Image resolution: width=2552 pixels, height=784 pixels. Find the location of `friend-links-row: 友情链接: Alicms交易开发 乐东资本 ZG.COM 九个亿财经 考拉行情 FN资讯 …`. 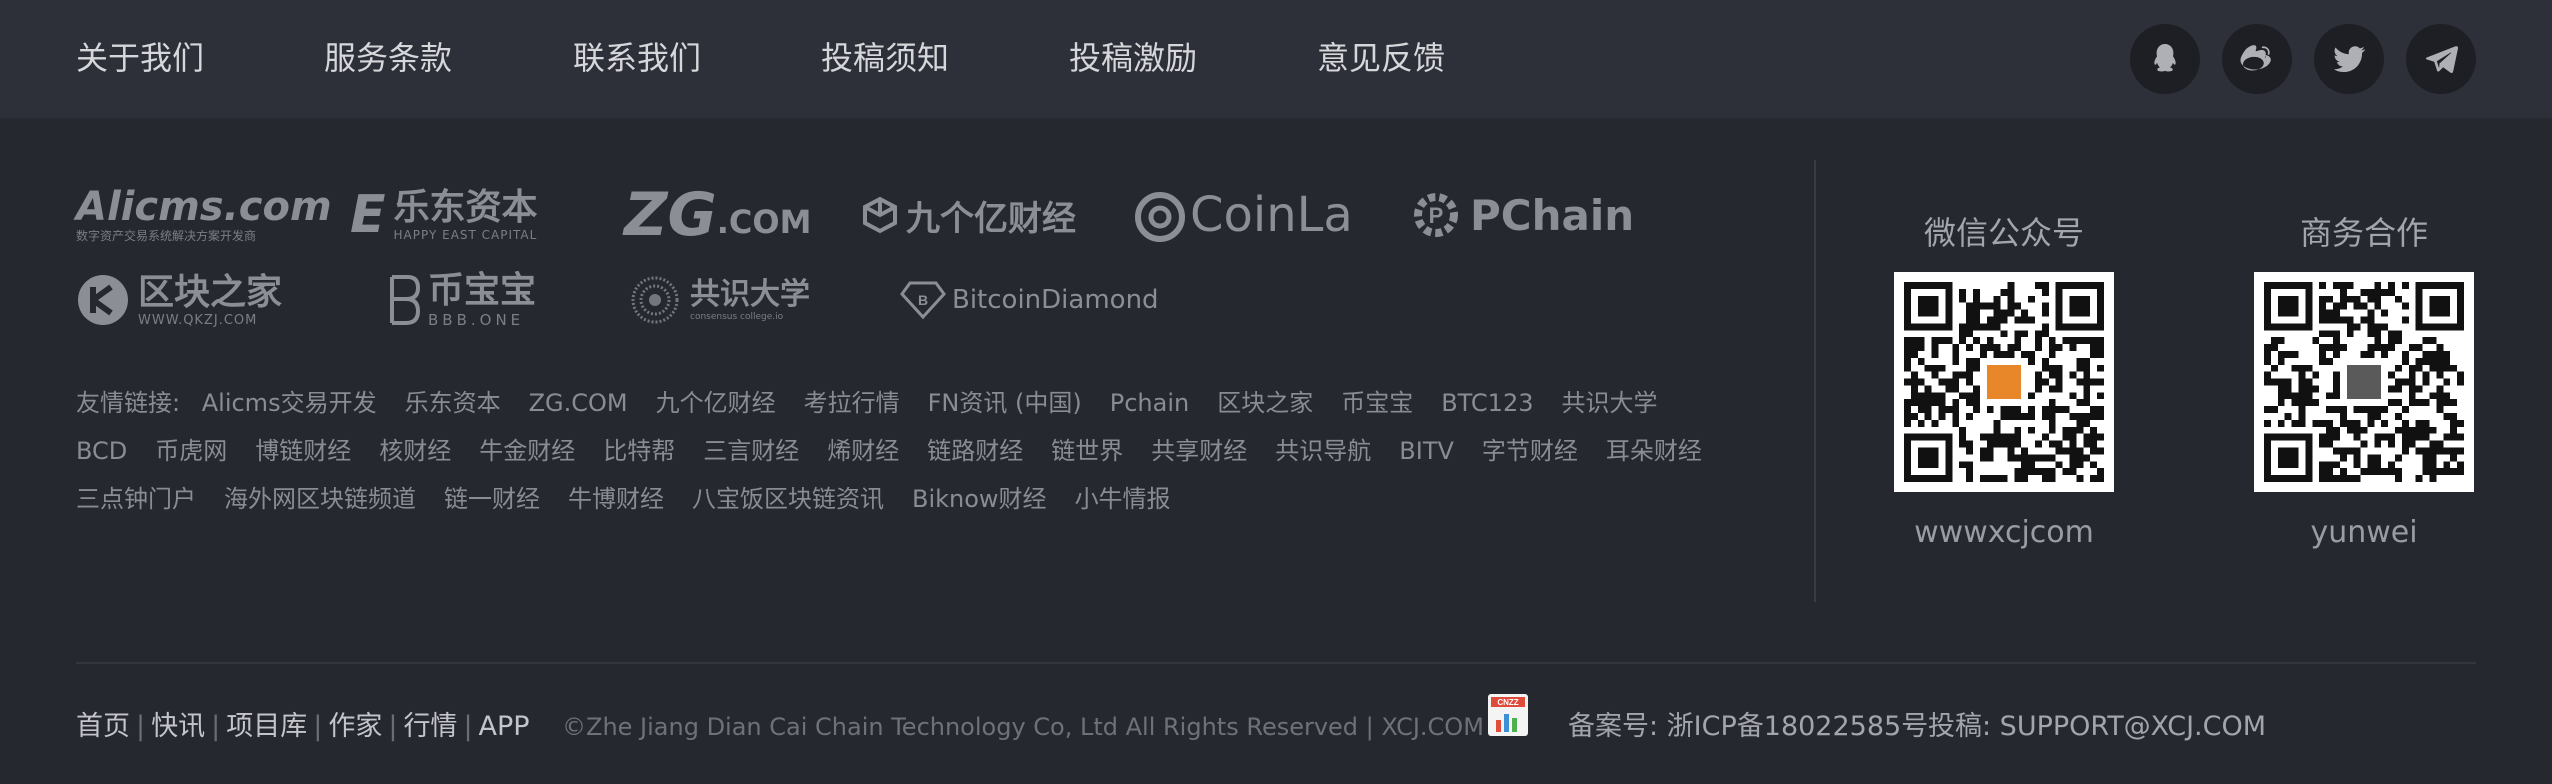

friend-links-row: 友情链接: Alicms交易开发 乐东资本 ZG.COM 九个亿财经 考拉行情 FN资讯 … is located at coordinates (881, 403).